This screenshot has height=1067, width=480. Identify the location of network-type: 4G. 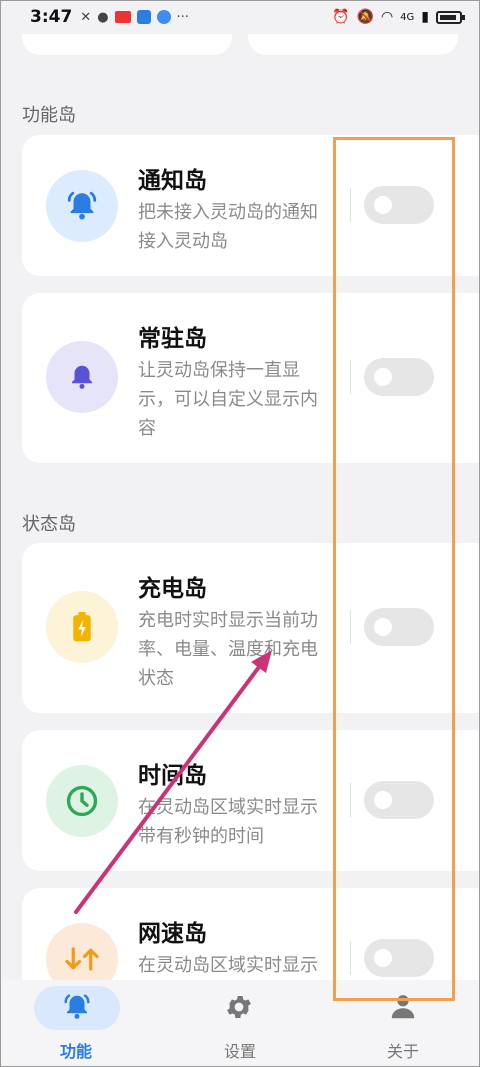
(407, 17).